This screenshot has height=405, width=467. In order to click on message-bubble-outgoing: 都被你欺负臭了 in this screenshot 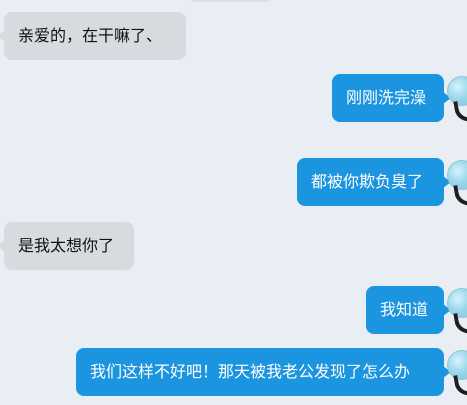, I will do `click(374, 182)`.